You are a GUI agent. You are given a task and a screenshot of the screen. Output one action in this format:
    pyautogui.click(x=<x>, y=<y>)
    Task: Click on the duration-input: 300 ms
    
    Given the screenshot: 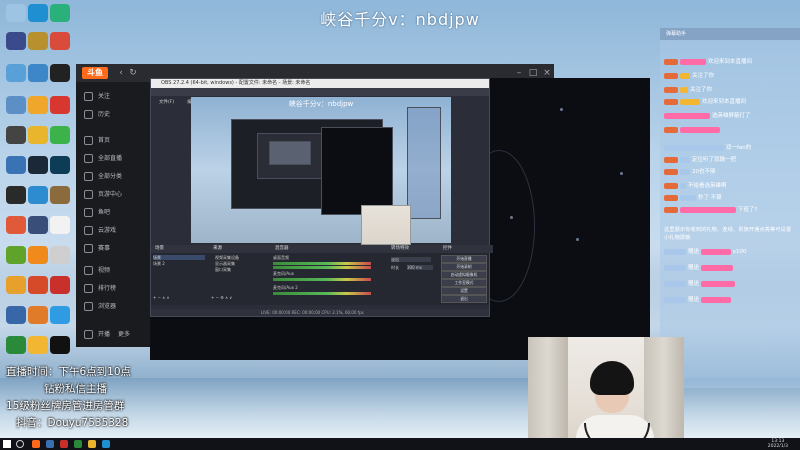 What is the action you would take?
    pyautogui.click(x=420, y=267)
    